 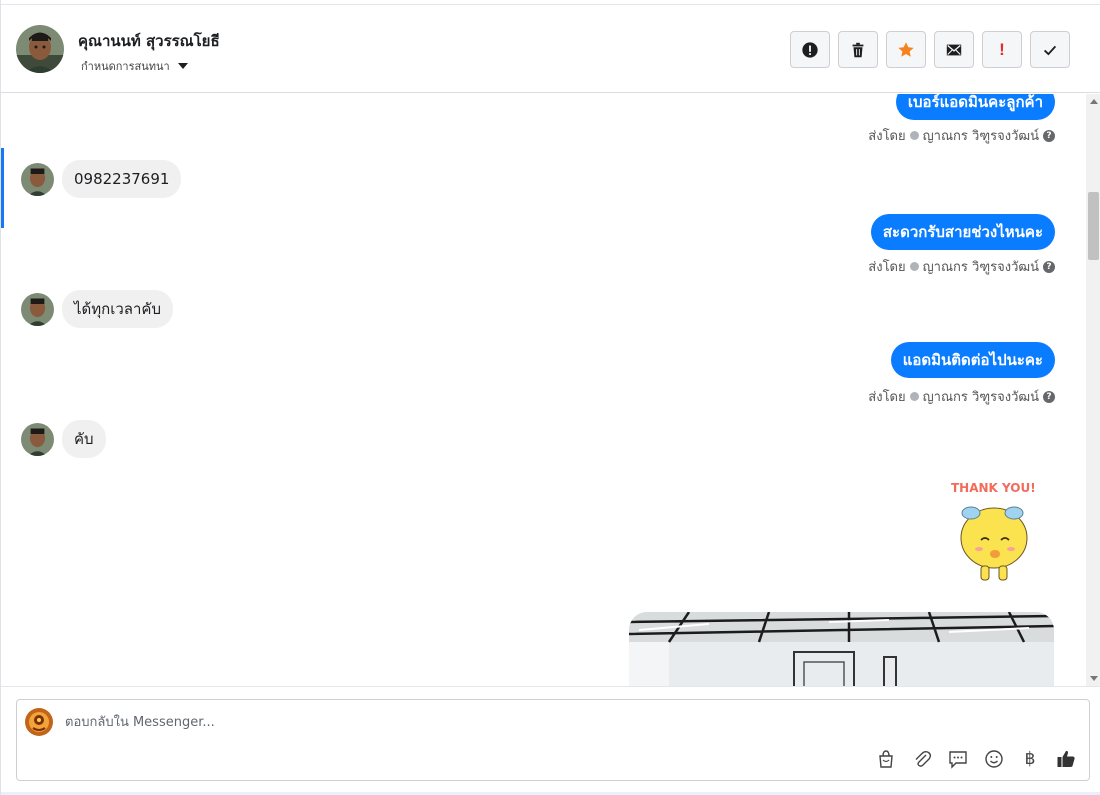 I want to click on composer-area: ฿, so click(x=550, y=740).